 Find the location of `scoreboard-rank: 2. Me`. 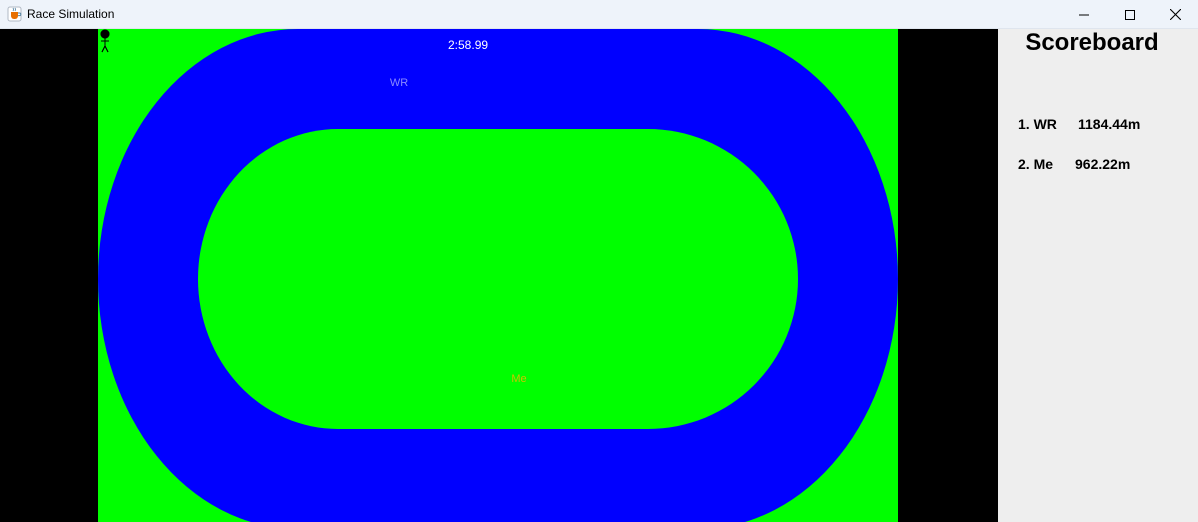

scoreboard-rank: 2. Me is located at coordinates (1036, 164).